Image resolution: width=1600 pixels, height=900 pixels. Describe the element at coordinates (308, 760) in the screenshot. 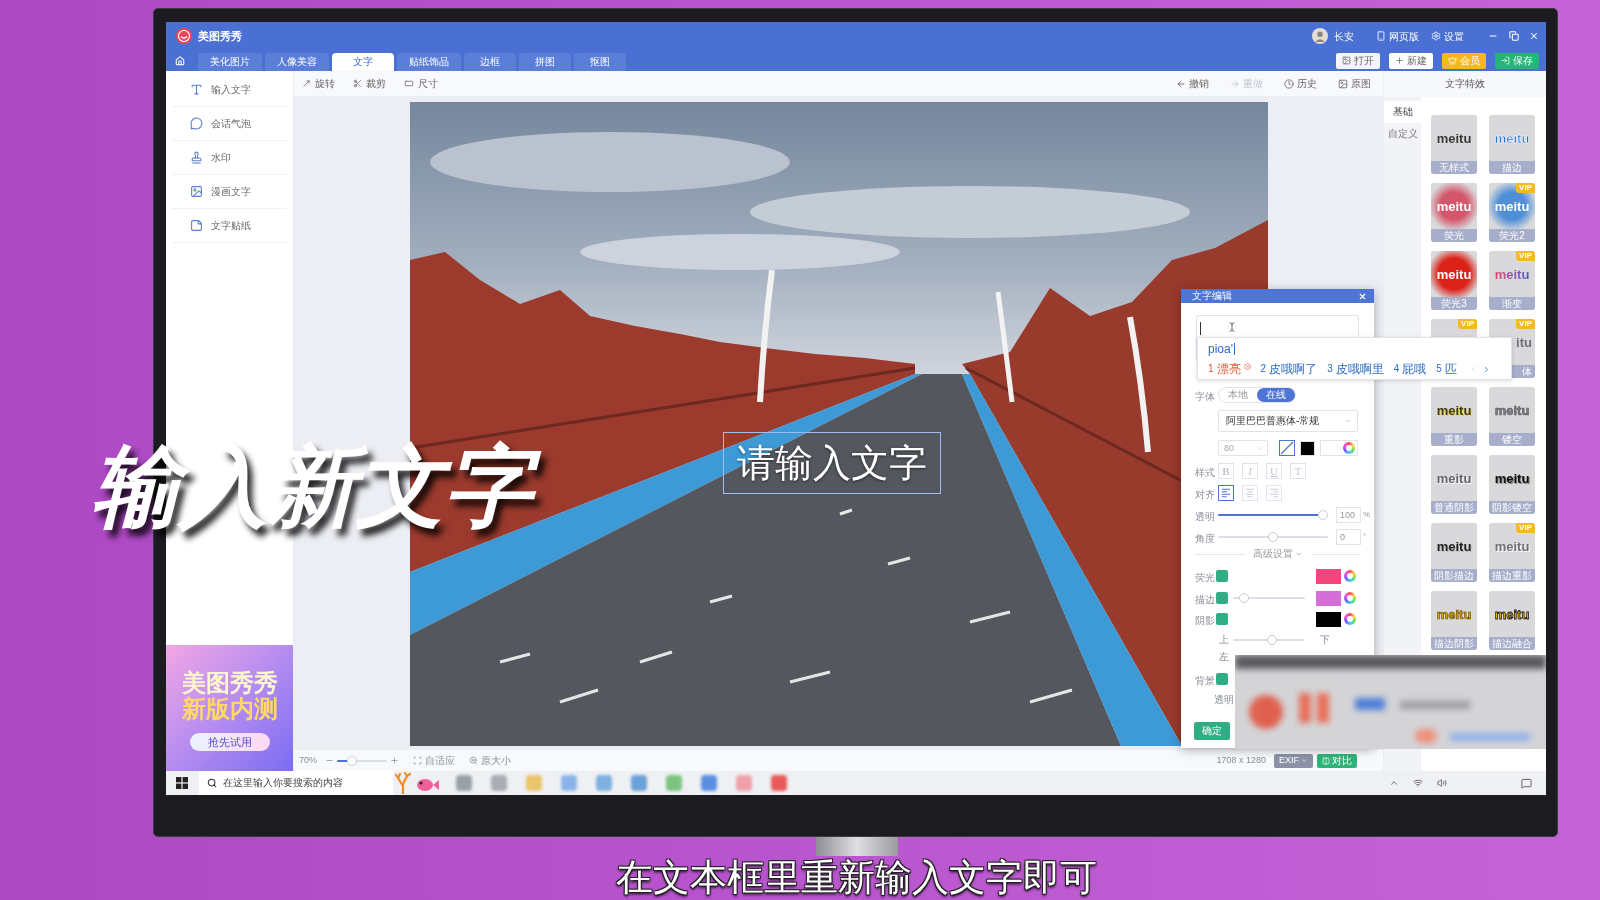

I see `zoom-percent: 70%` at that location.